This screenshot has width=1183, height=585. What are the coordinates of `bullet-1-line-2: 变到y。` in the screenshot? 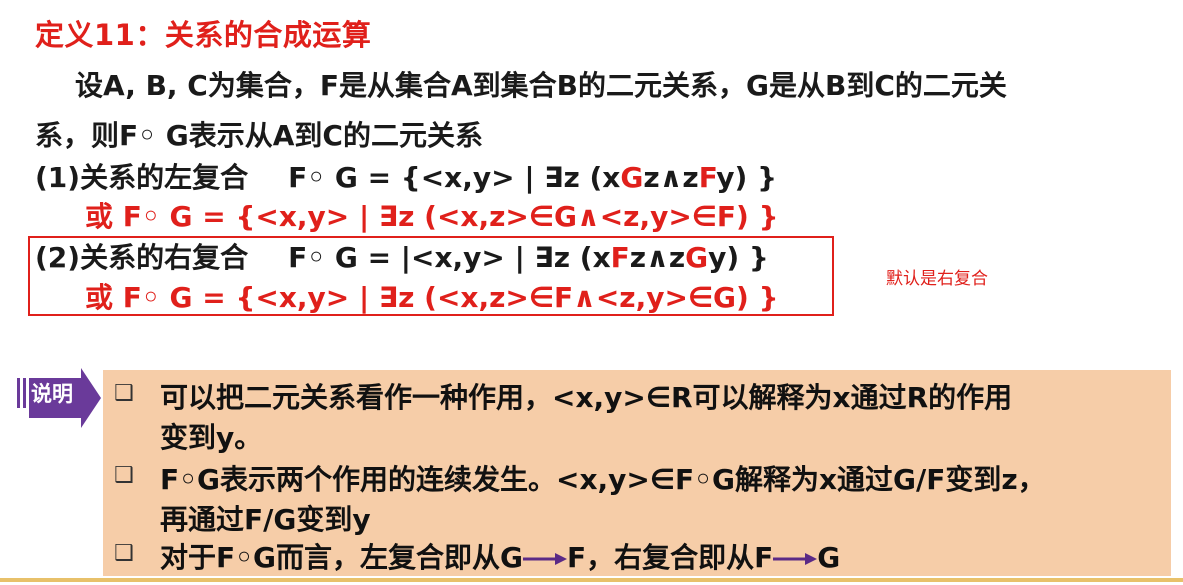 It's located at (211, 437).